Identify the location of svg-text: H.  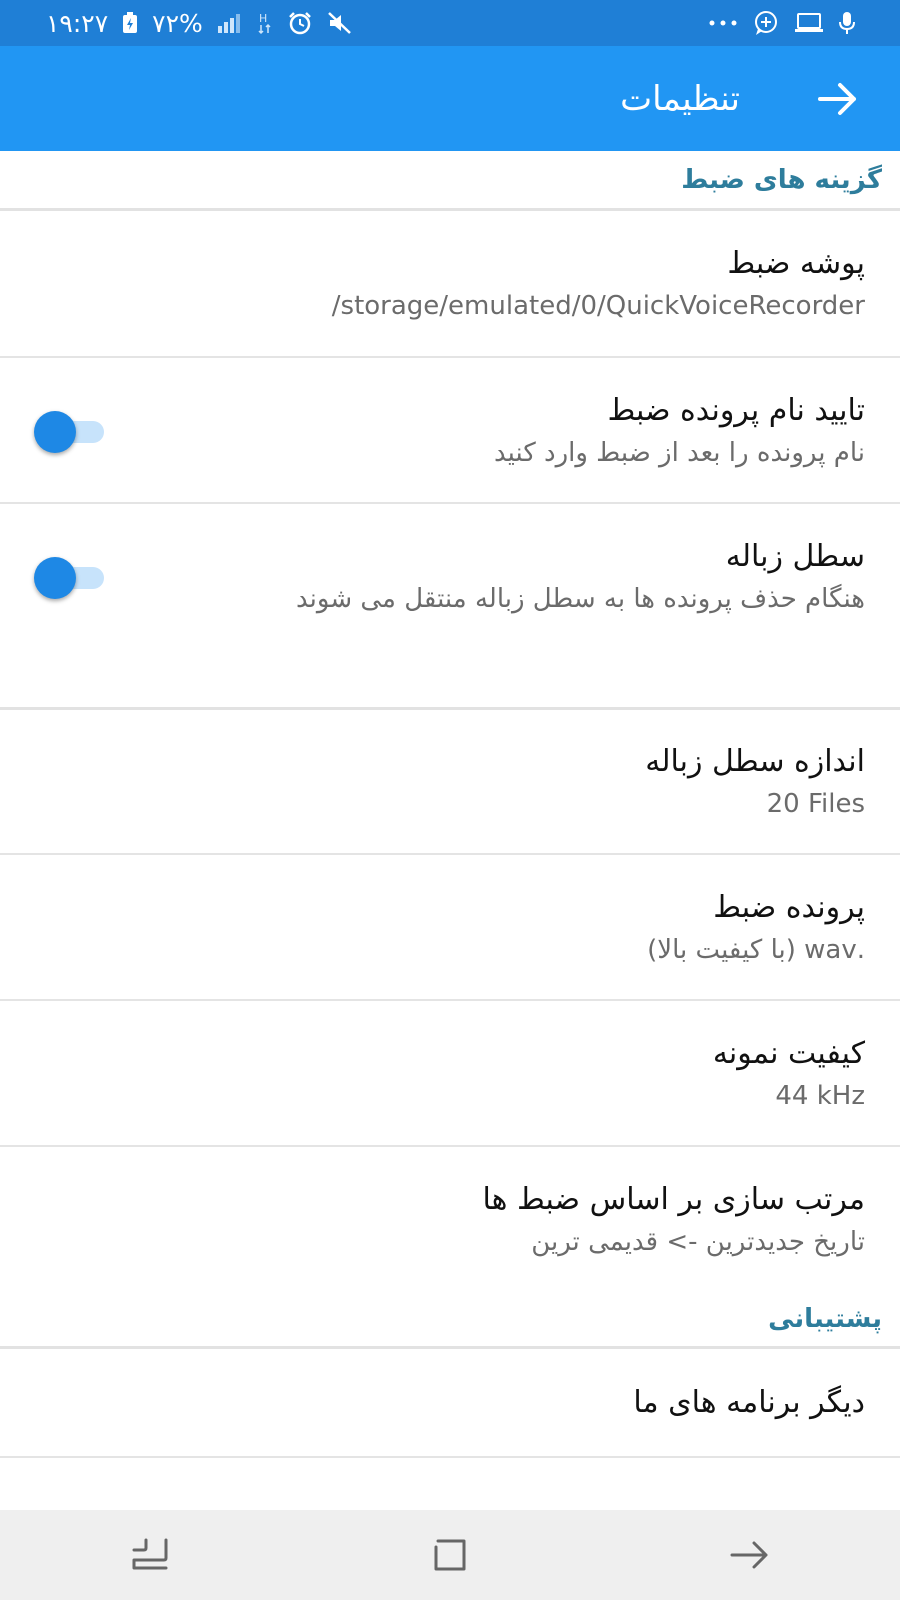
(263, 18).